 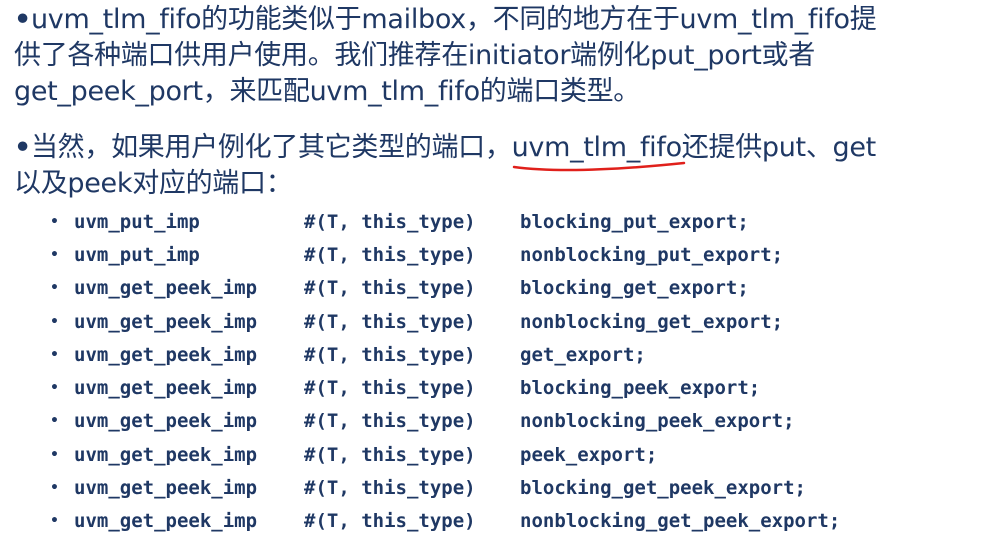 I want to click on export-name: nonblocking_get_peek_export;, so click(x=680, y=521).